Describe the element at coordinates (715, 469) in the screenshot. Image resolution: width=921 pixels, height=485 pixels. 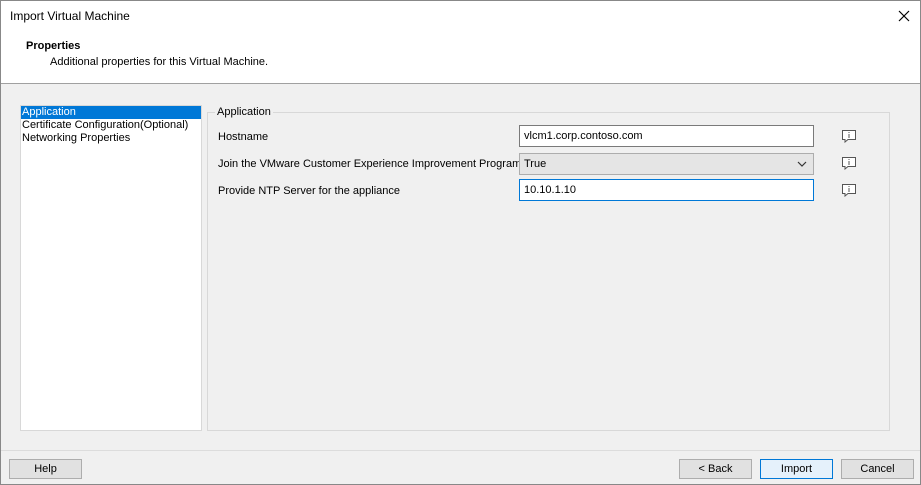
I see `back-button: < Back` at that location.